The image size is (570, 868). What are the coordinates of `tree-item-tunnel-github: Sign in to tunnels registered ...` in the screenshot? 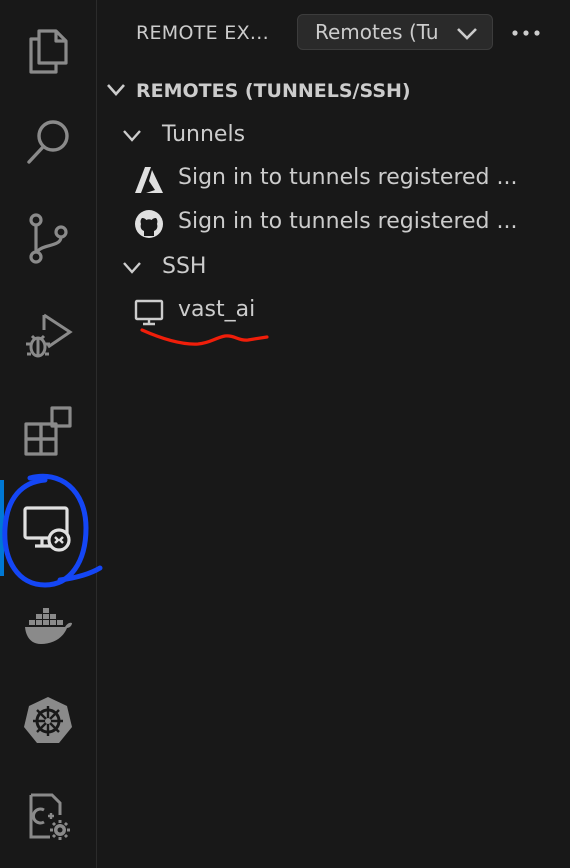 It's located at (333, 223).